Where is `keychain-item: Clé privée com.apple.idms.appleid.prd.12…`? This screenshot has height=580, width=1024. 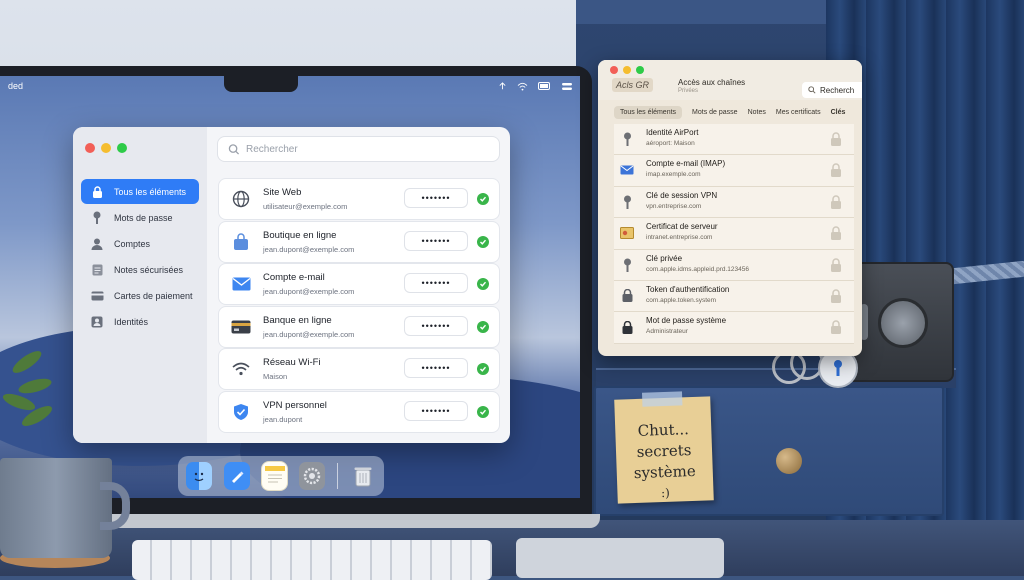
keychain-item: Clé privée com.apple.idms.appleid.prd.12… is located at coordinates (734, 265).